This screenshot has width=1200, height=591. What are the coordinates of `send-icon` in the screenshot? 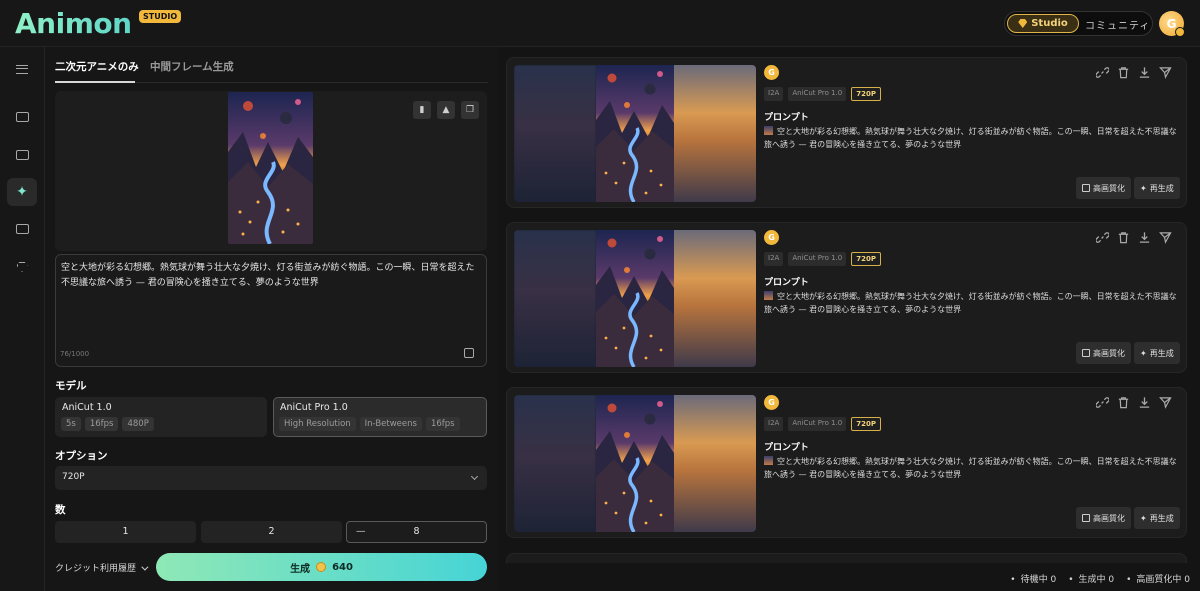 It's located at (1165, 73).